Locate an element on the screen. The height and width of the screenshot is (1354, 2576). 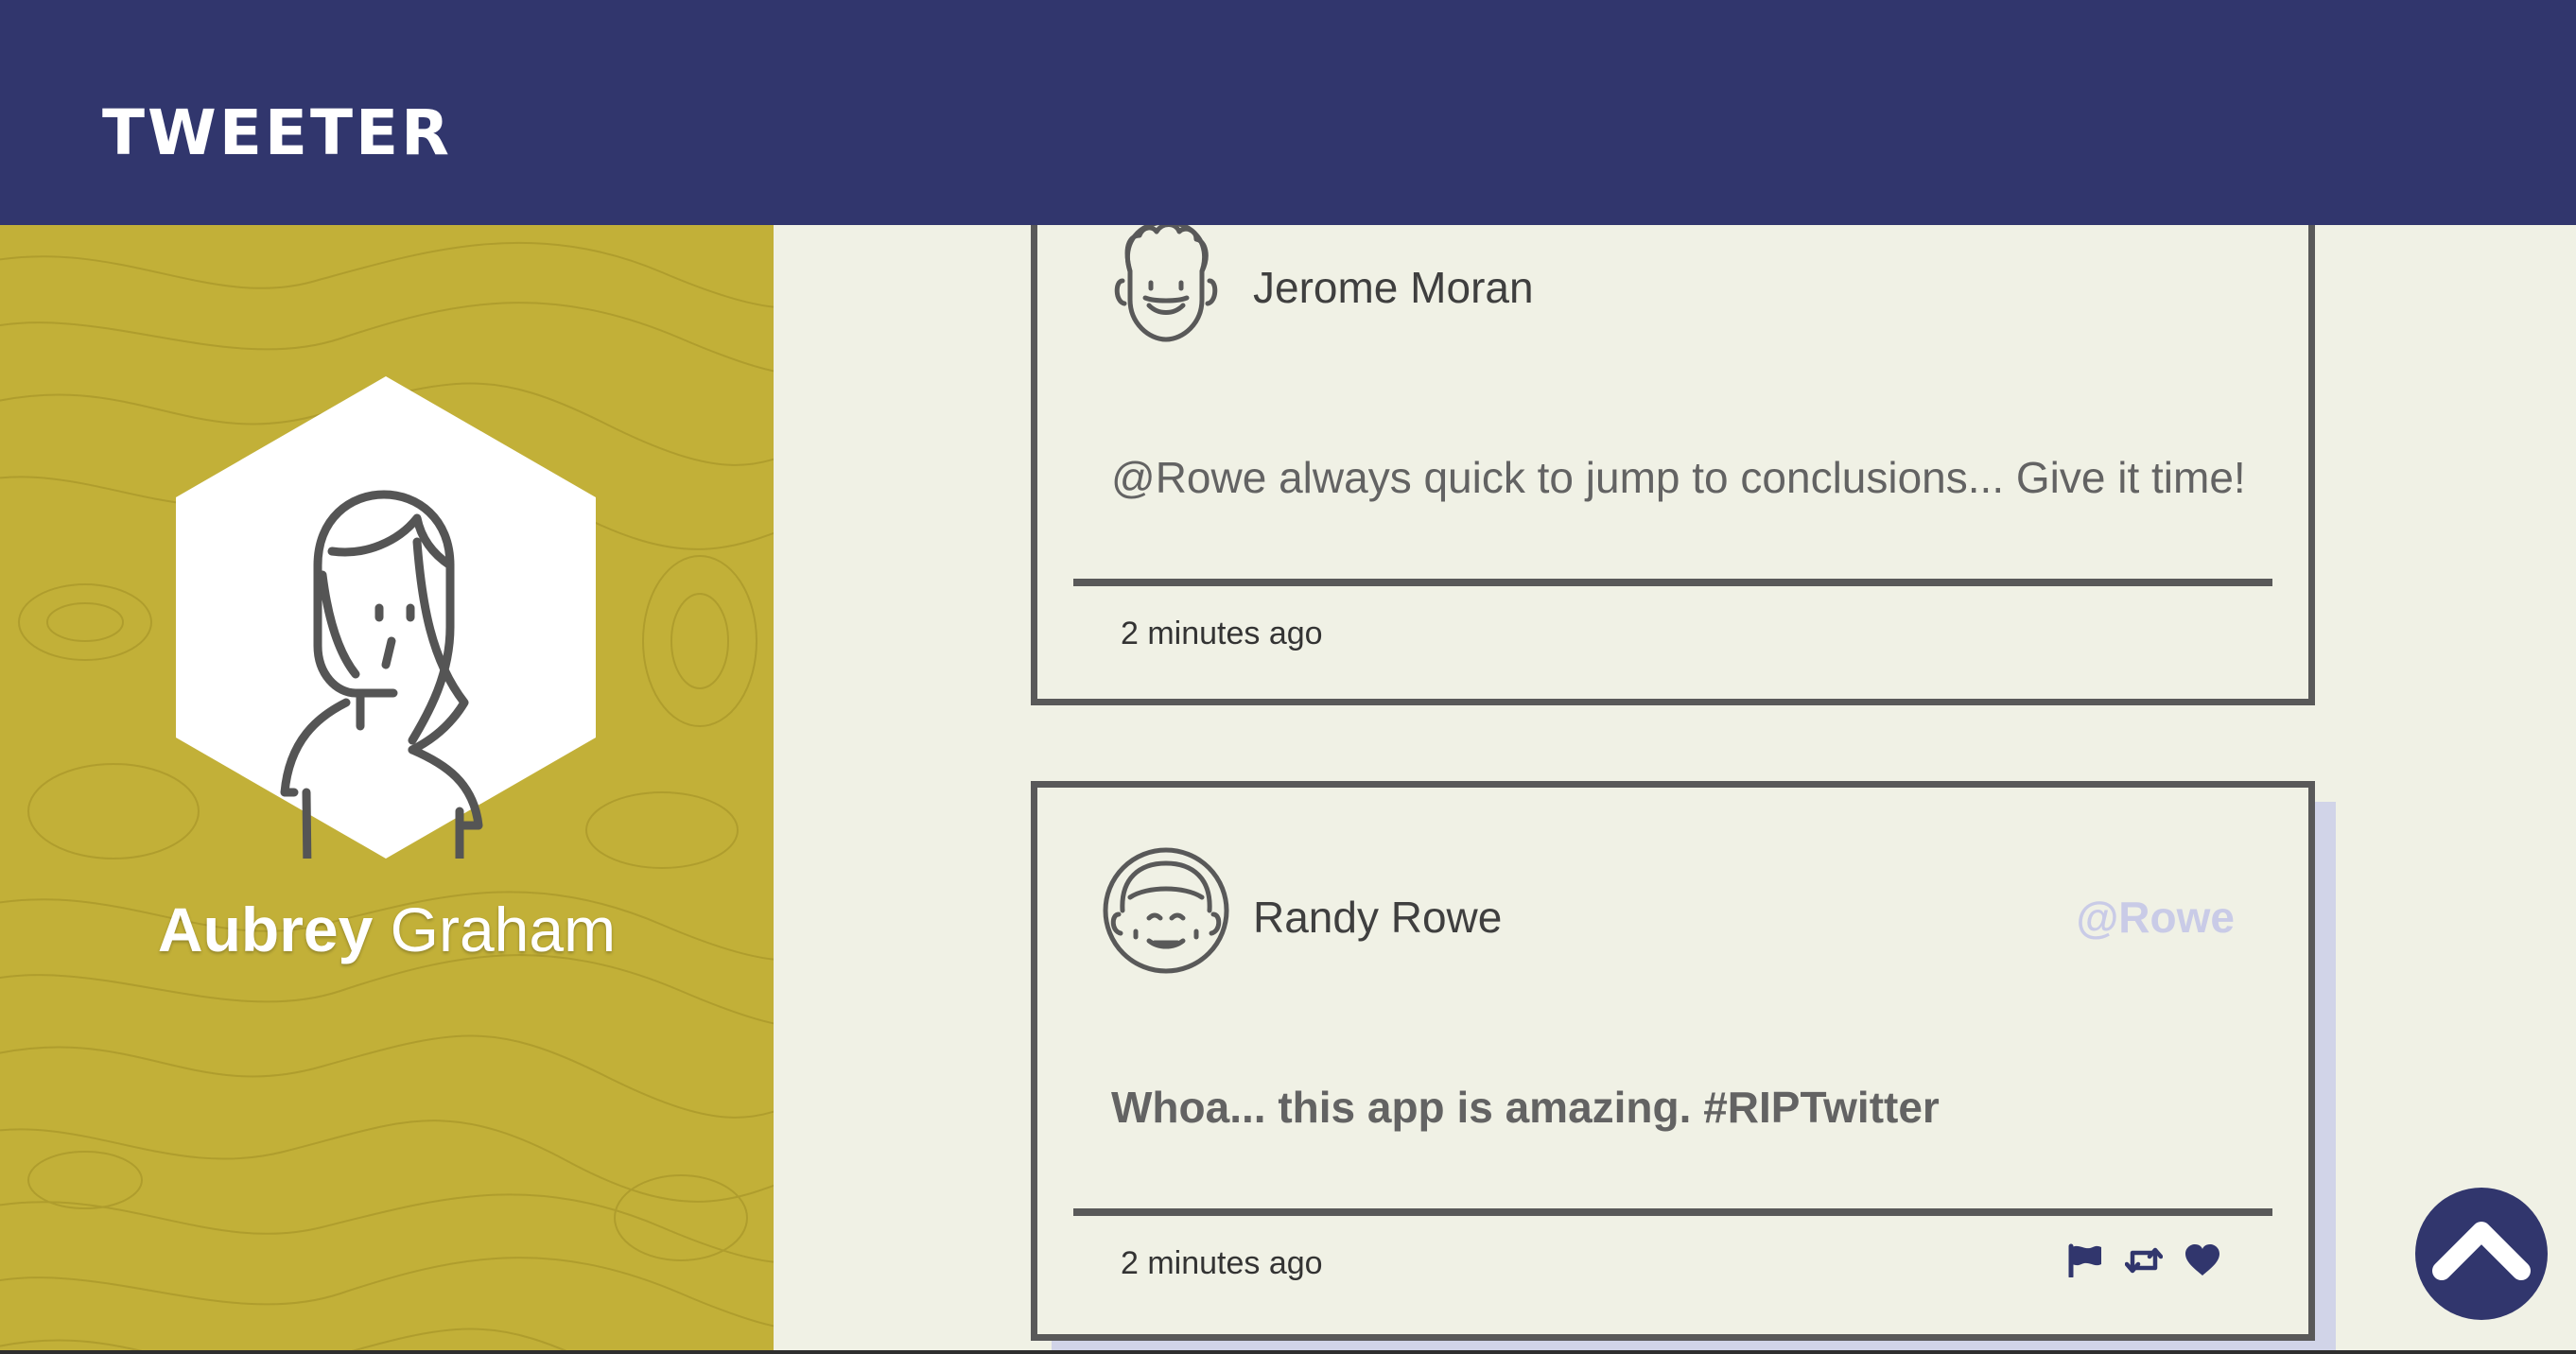
curly-hair-man-avatar-icon is located at coordinates (1166, 281).